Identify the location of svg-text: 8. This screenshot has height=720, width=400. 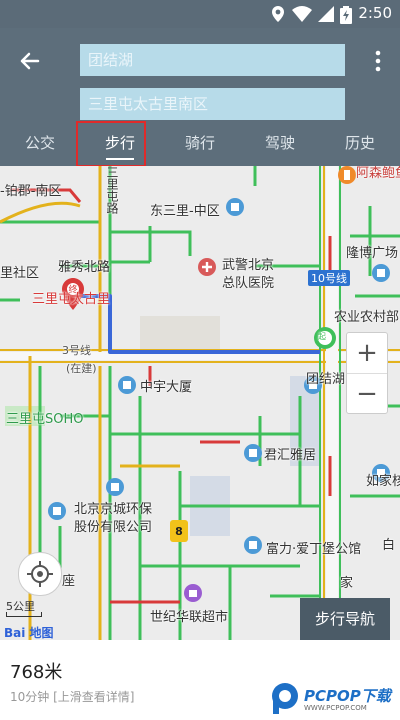
(179, 531).